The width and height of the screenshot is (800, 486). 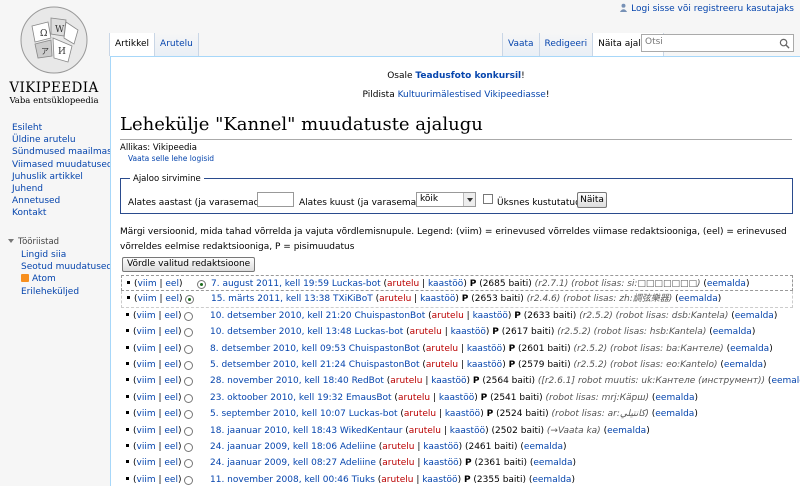 I want to click on month-select: kõik, so click(x=446, y=199).